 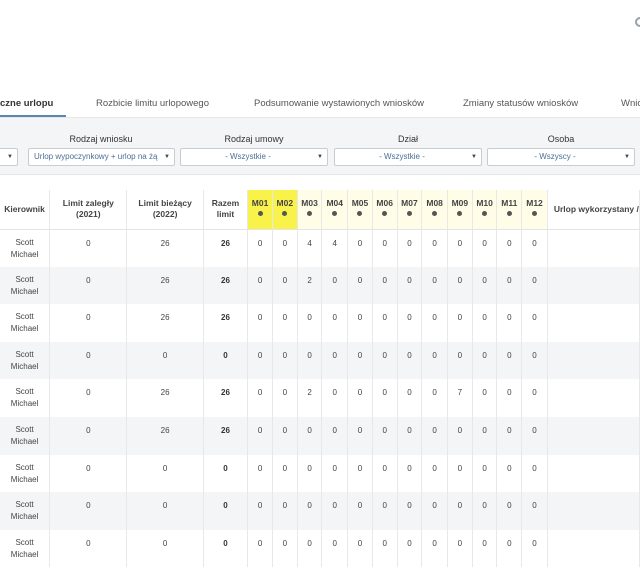 I want to click on tab-rozbicie-limitu: Rozbicie limitu urlopowego, so click(x=152, y=103).